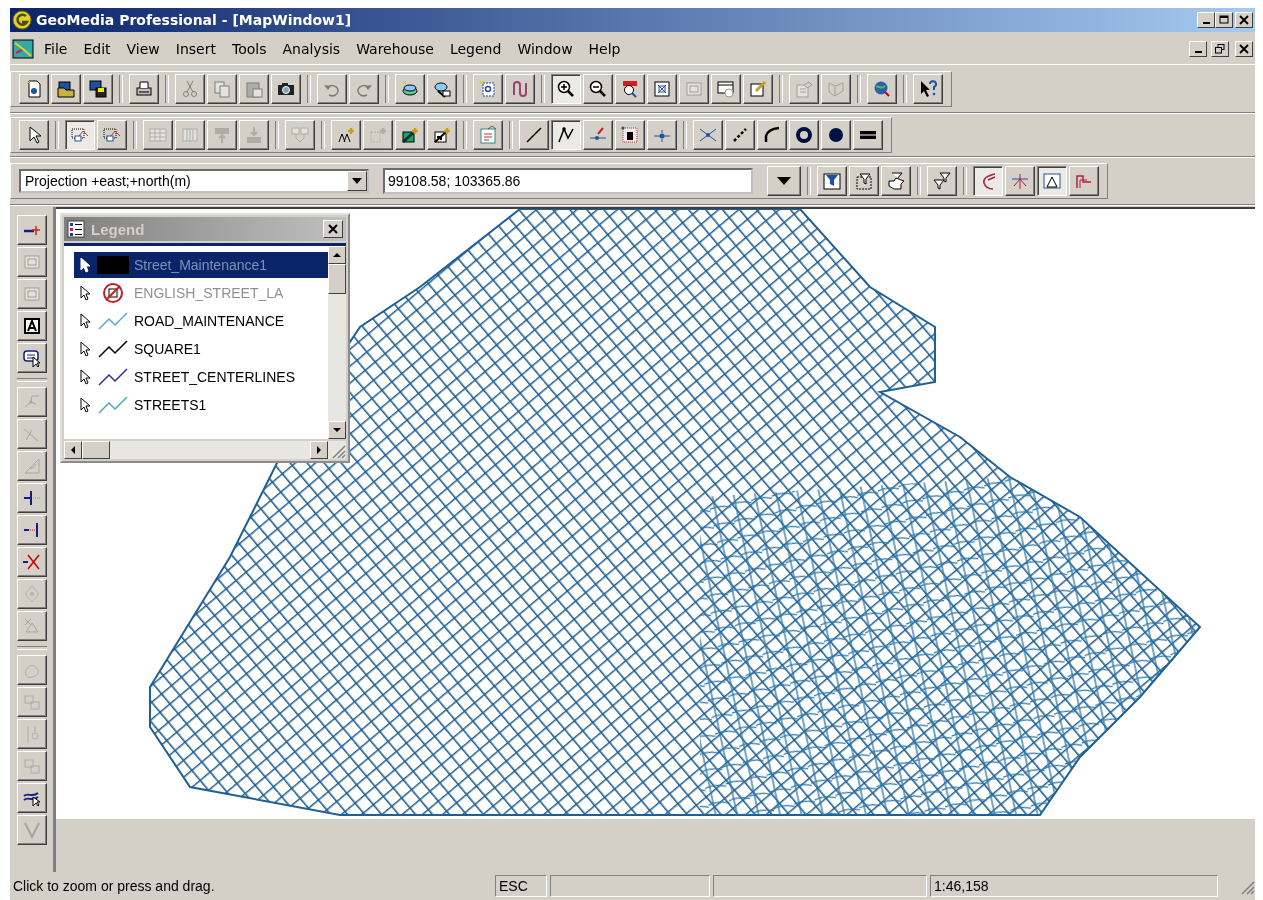 The width and height of the screenshot is (1263, 900). Describe the element at coordinates (1074, 886) in the screenshot. I see `map-scale: 1:46,158` at that location.